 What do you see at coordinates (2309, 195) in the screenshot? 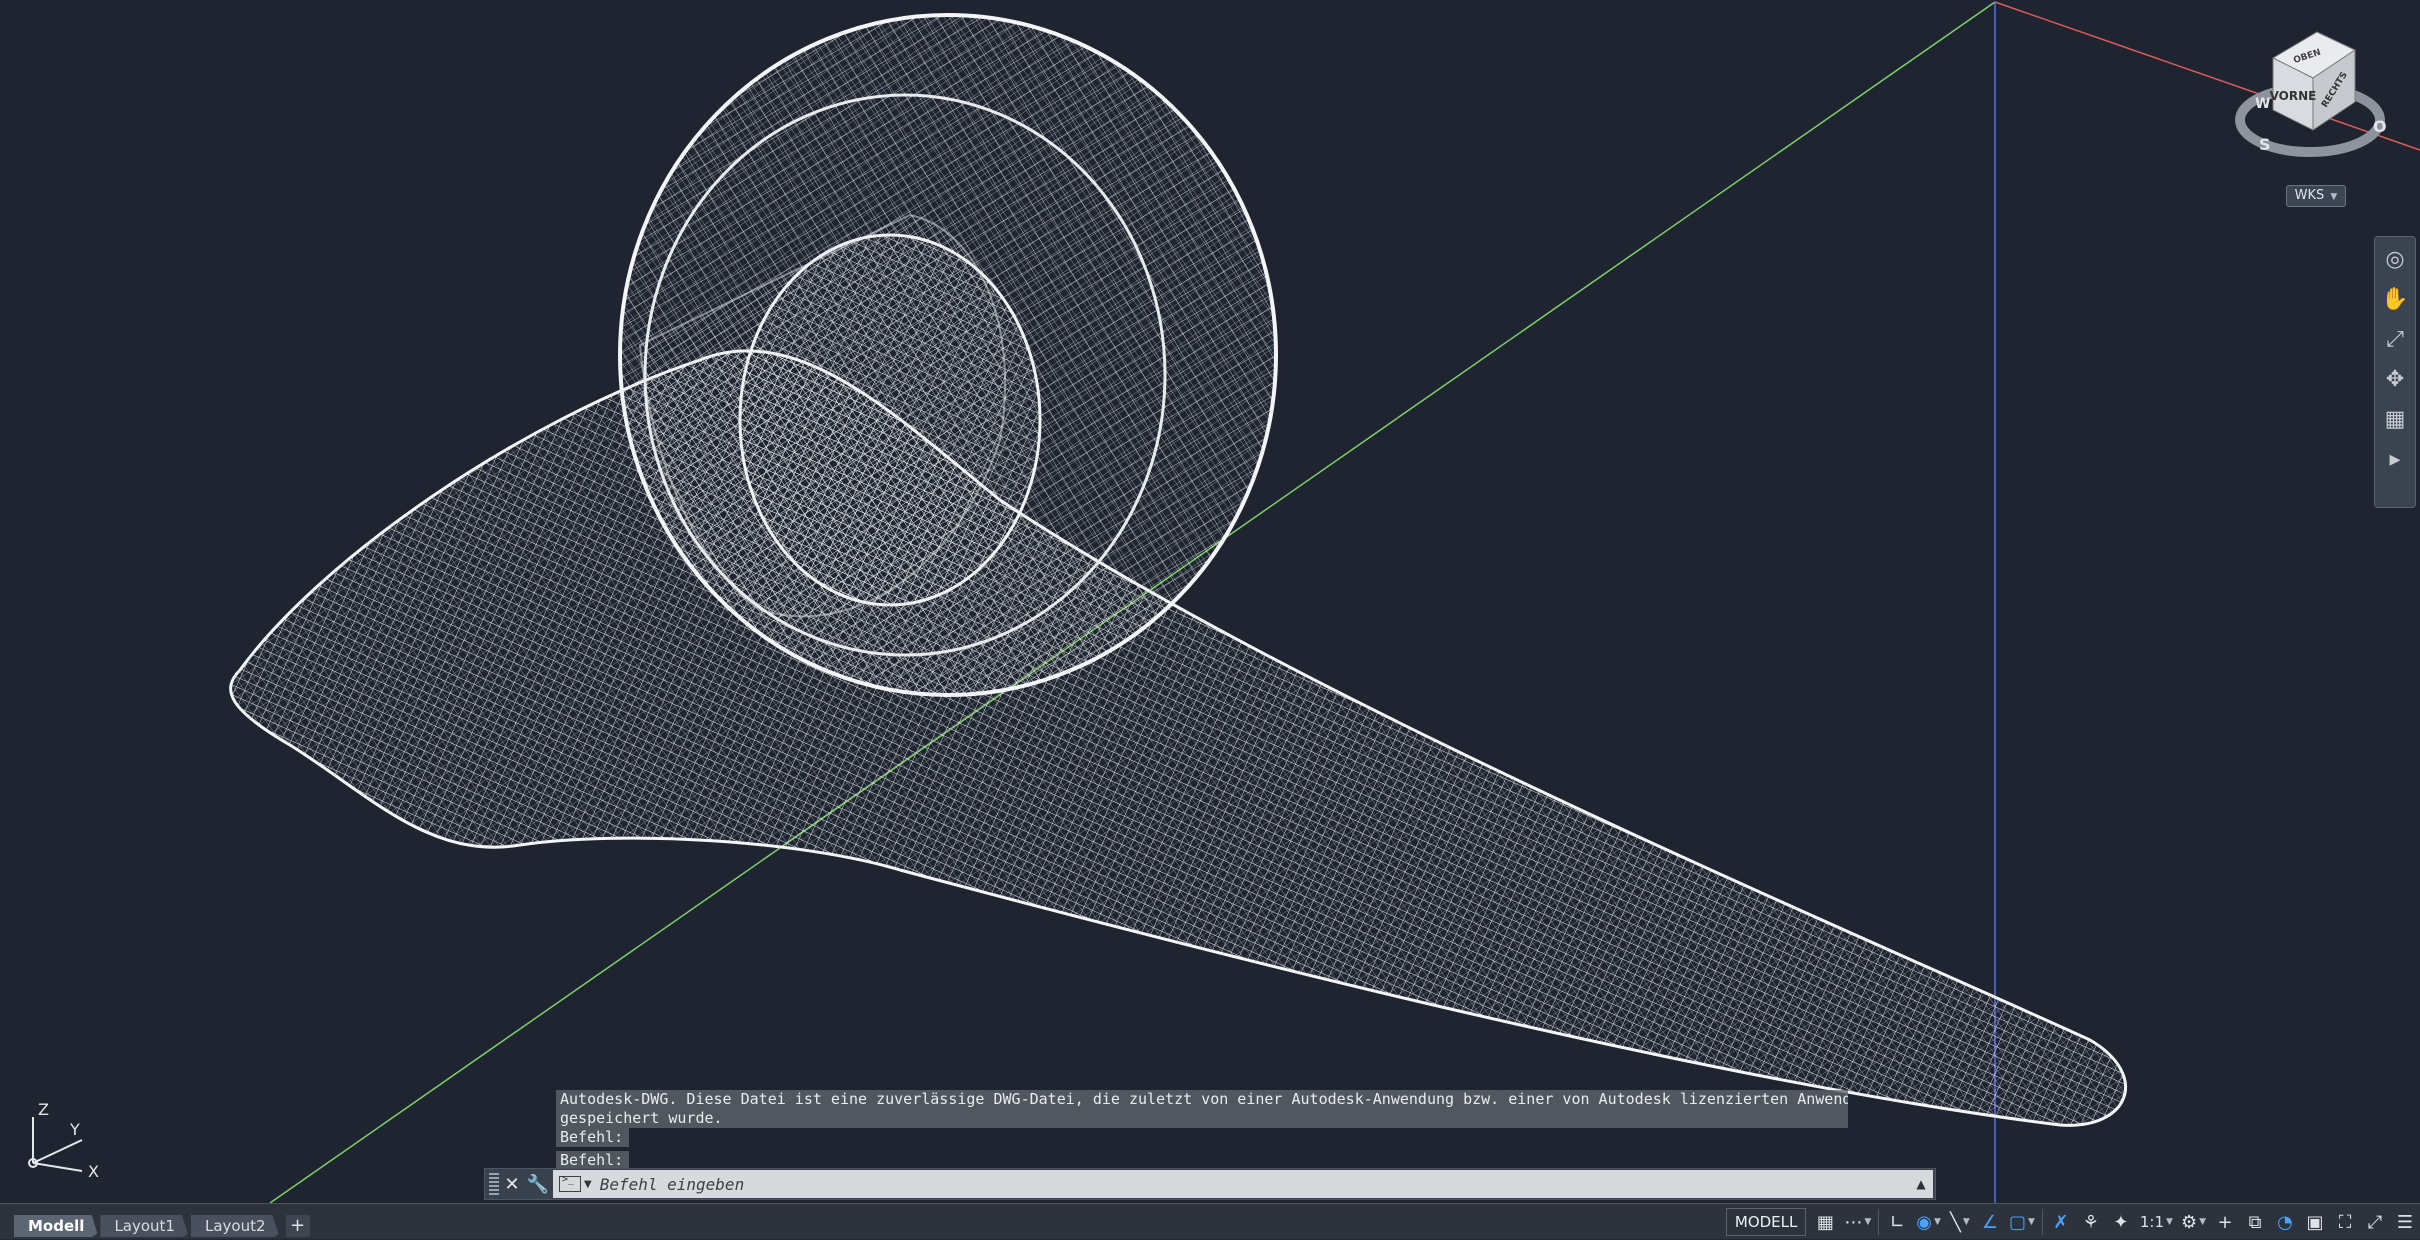
I see `wcs-label: WKS` at bounding box center [2309, 195].